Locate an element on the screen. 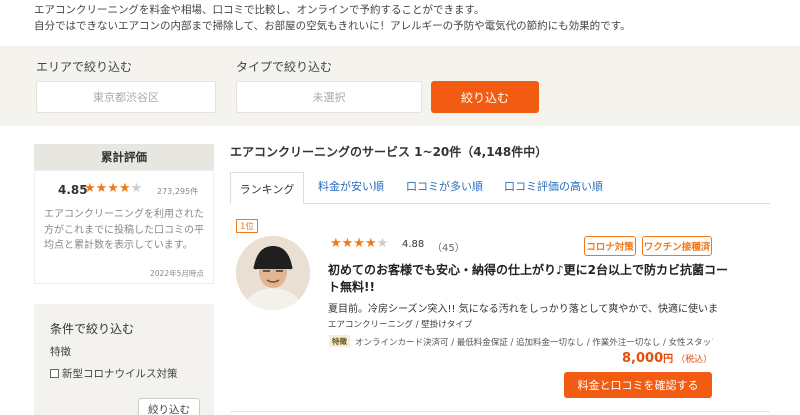 This screenshot has height=415, width=800. covid-measures-checkbox: 新型コロナウイルス対策 is located at coordinates (114, 373).